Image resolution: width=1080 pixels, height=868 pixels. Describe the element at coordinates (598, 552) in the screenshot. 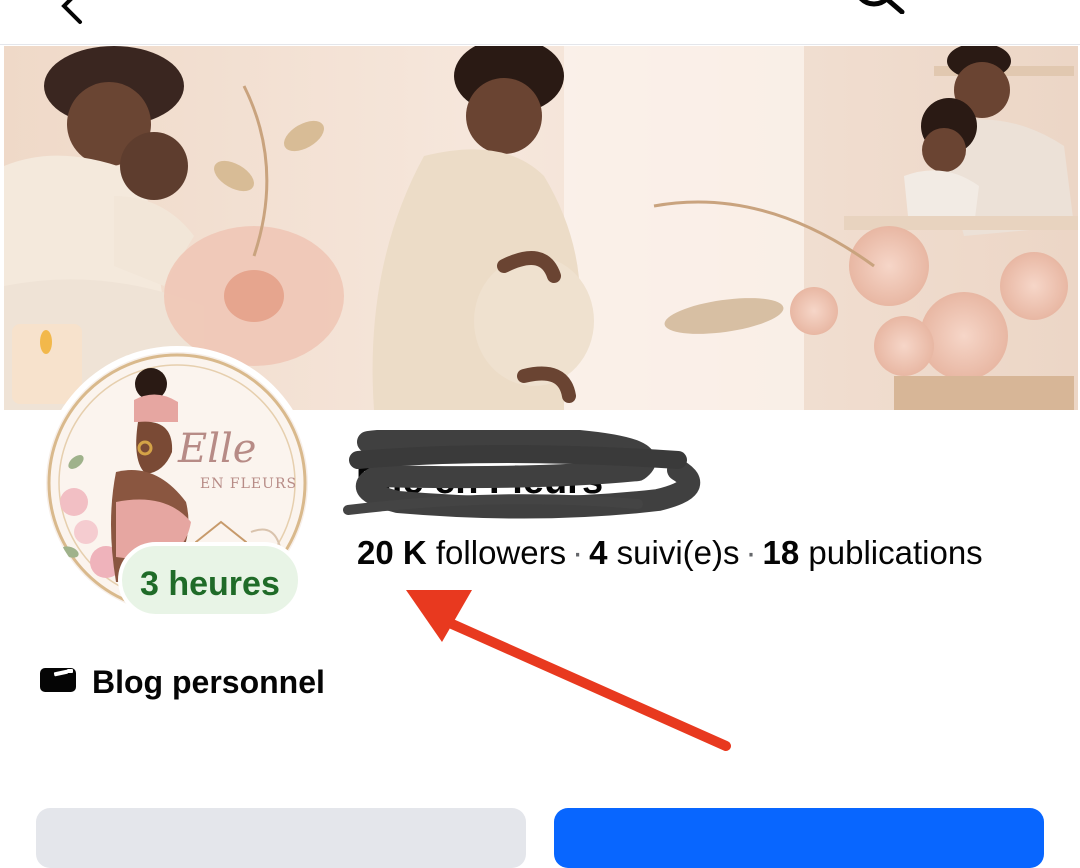

I see `following-count: 4` at that location.